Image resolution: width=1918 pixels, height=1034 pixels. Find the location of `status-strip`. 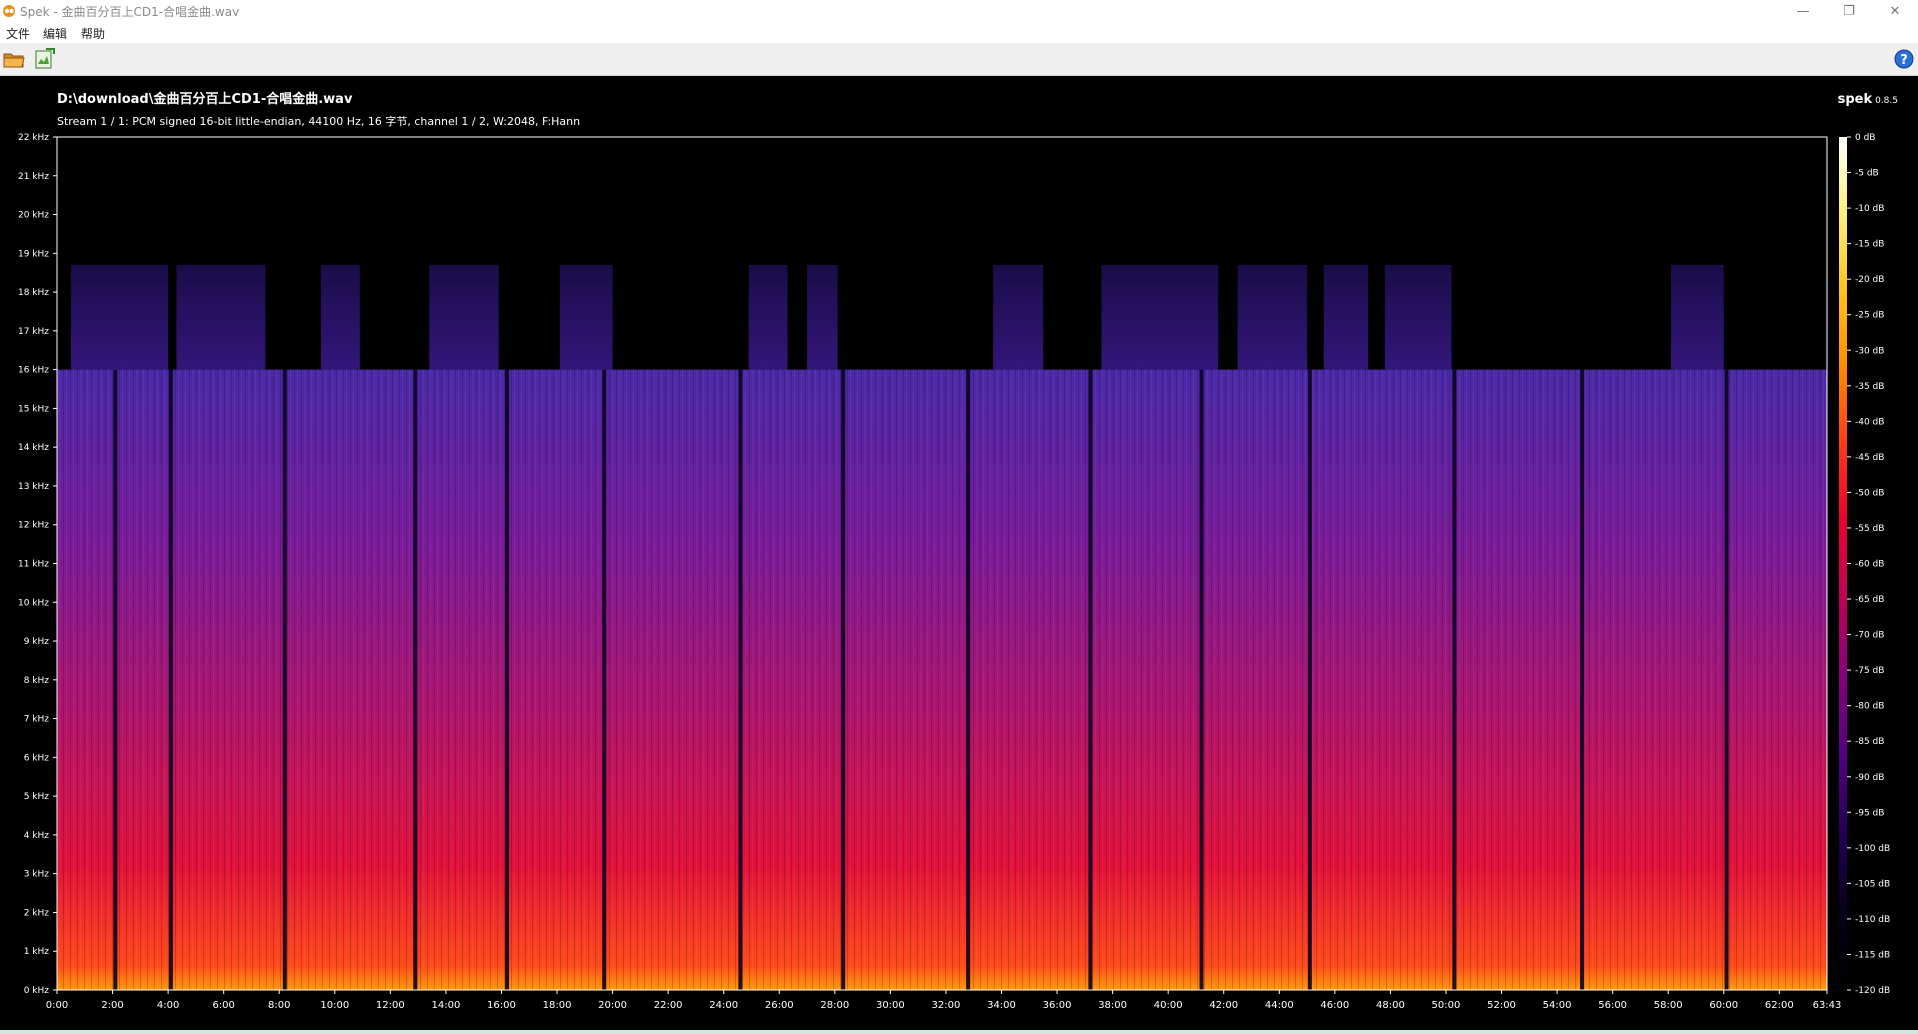

status-strip is located at coordinates (959, 1032).